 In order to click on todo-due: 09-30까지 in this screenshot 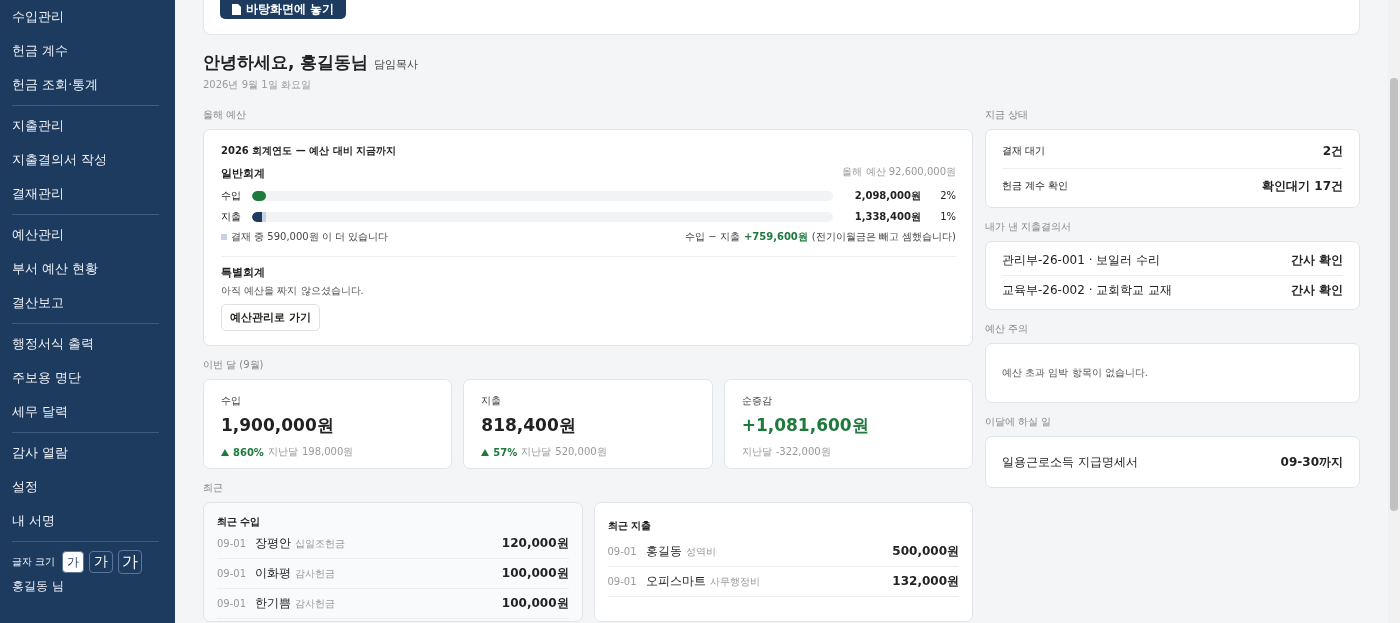, I will do `click(1311, 462)`.